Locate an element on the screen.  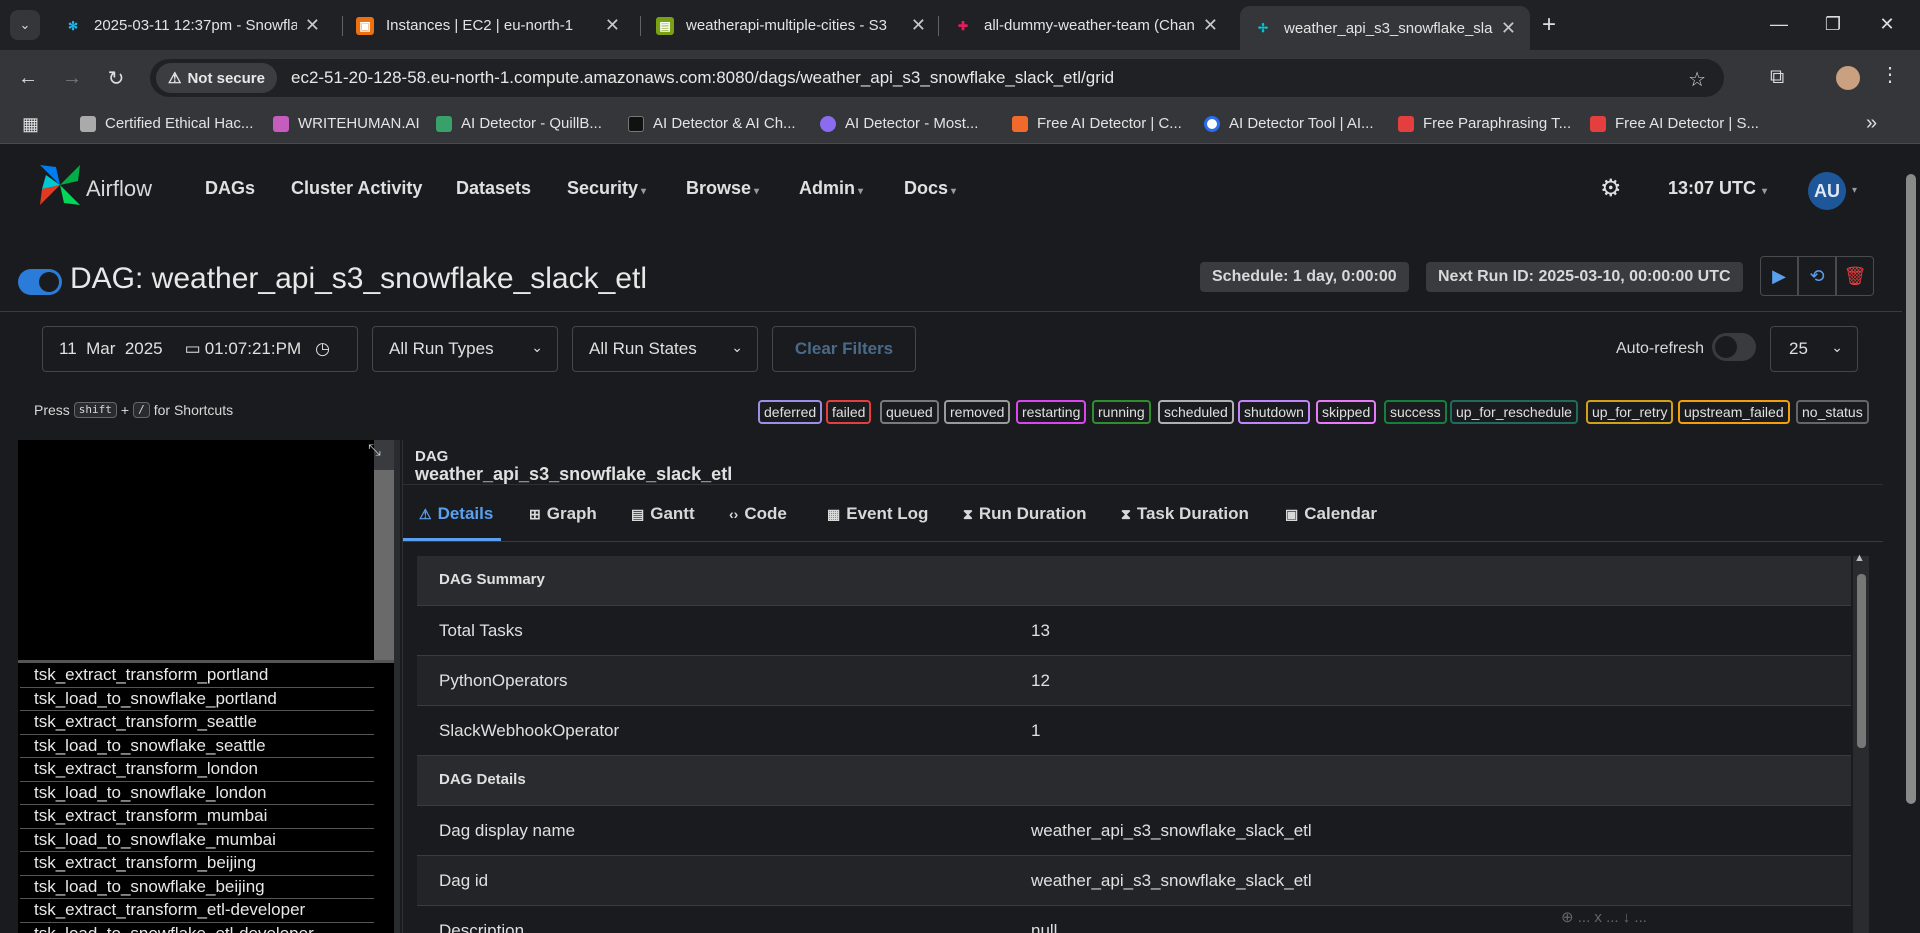
task-row: tsk_load_to_snowflake_etl-developer is located at coordinates (197, 927).